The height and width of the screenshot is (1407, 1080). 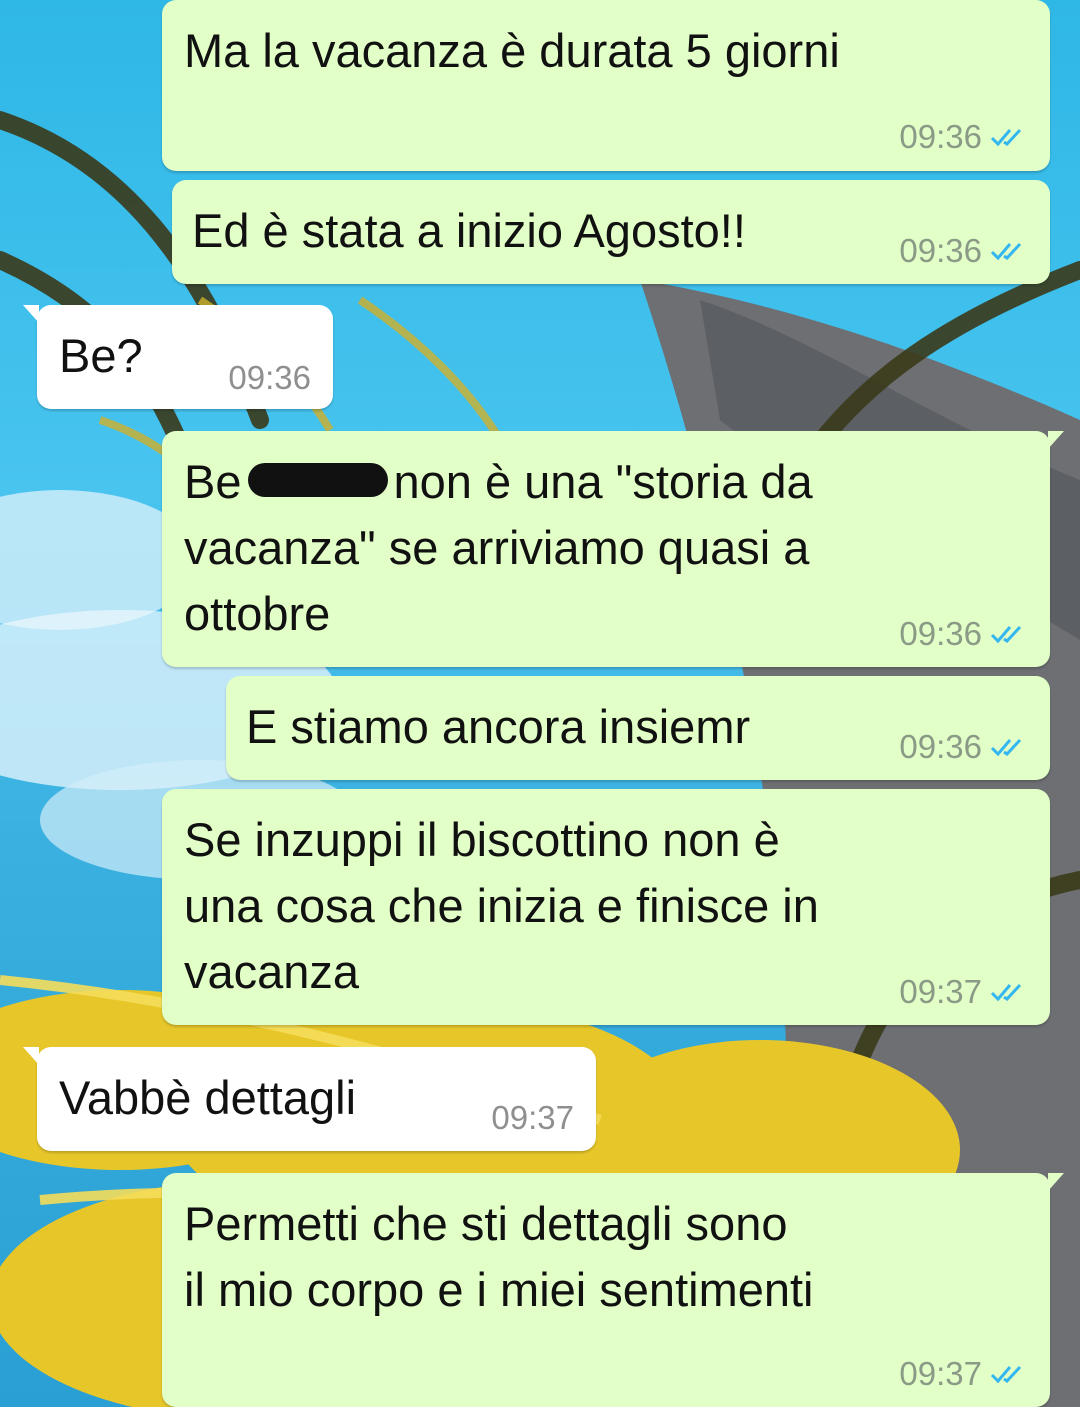 What do you see at coordinates (208, 1097) in the screenshot?
I see `message-text: Vabbè dettagli` at bounding box center [208, 1097].